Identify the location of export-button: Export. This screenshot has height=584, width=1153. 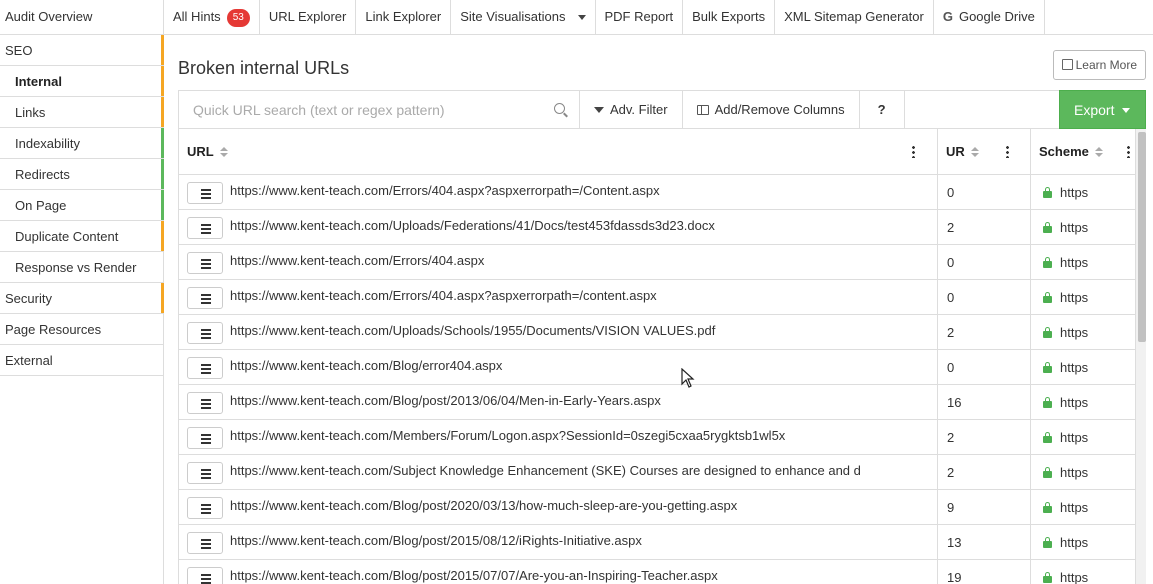
(1102, 109).